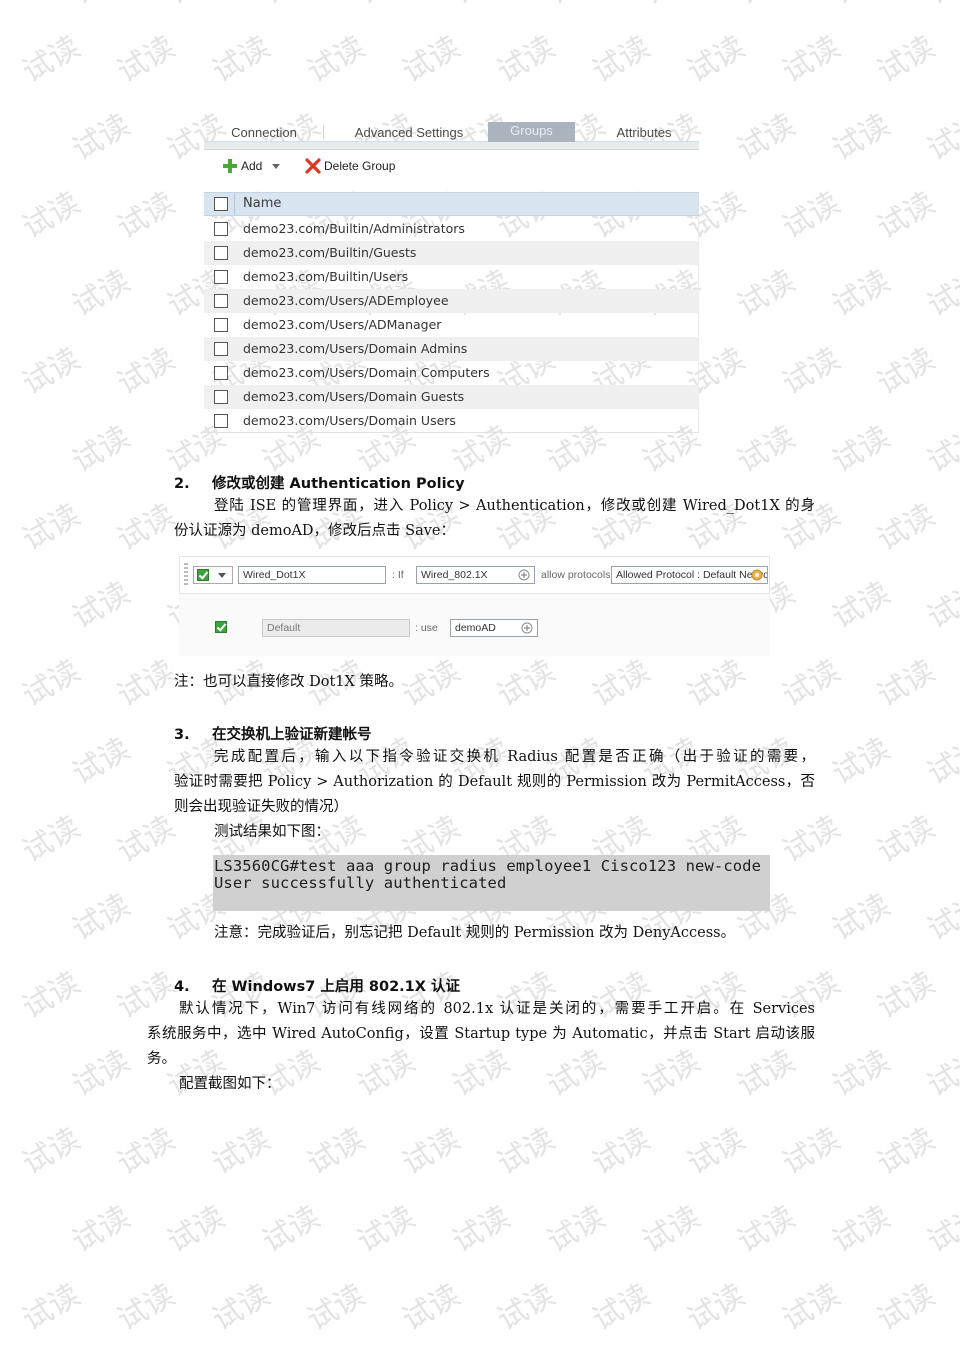 This screenshot has height=1357, width=960. Describe the element at coordinates (182, 987) in the screenshot. I see `section-4-number: 4.` at that location.